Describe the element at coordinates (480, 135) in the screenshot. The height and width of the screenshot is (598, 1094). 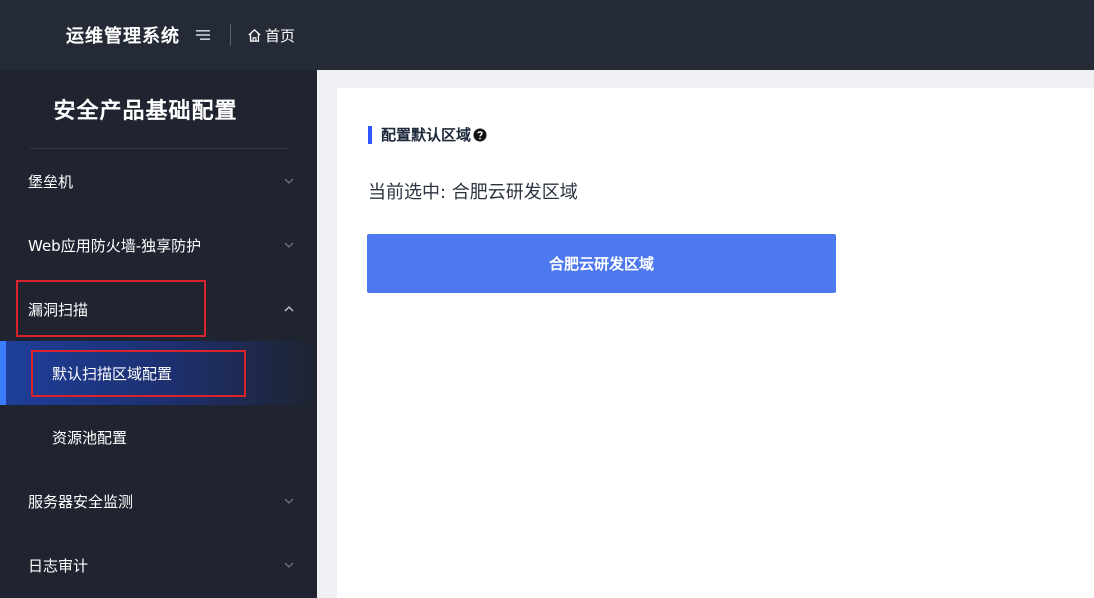
I see `help-icon` at that location.